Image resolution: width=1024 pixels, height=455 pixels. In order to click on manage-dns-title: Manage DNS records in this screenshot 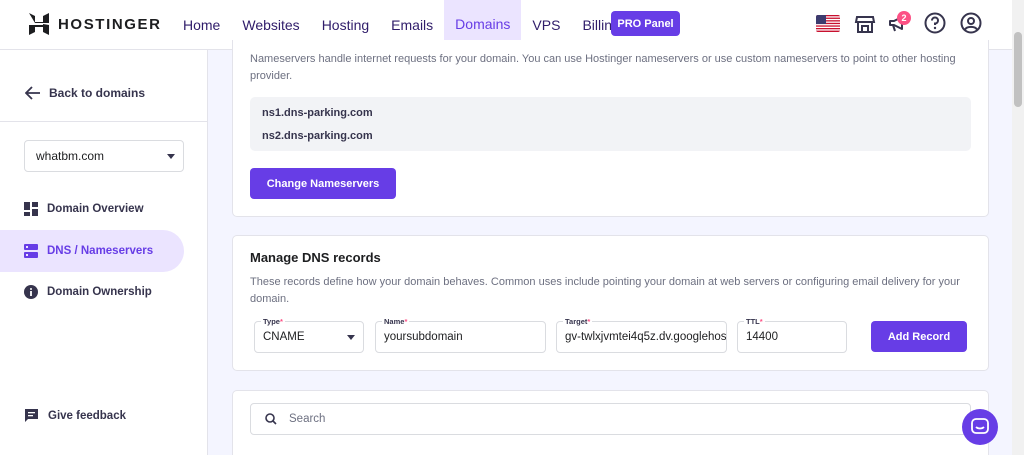, I will do `click(315, 257)`.